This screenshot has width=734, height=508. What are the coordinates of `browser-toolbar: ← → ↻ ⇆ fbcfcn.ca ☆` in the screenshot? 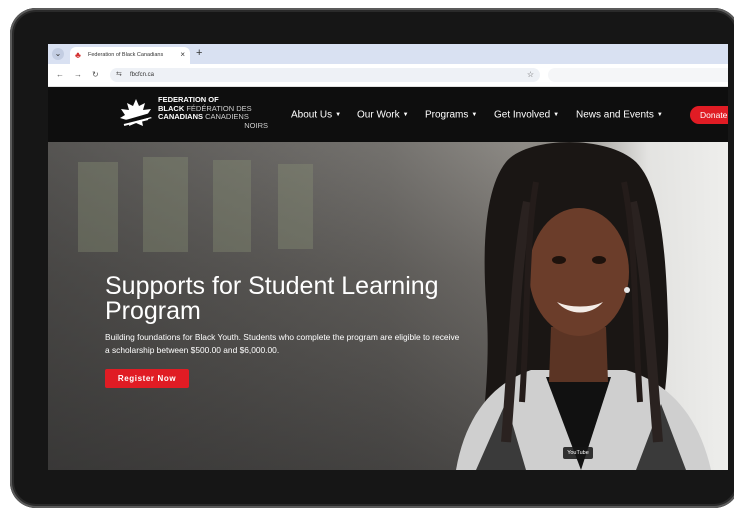 It's located at (388, 75).